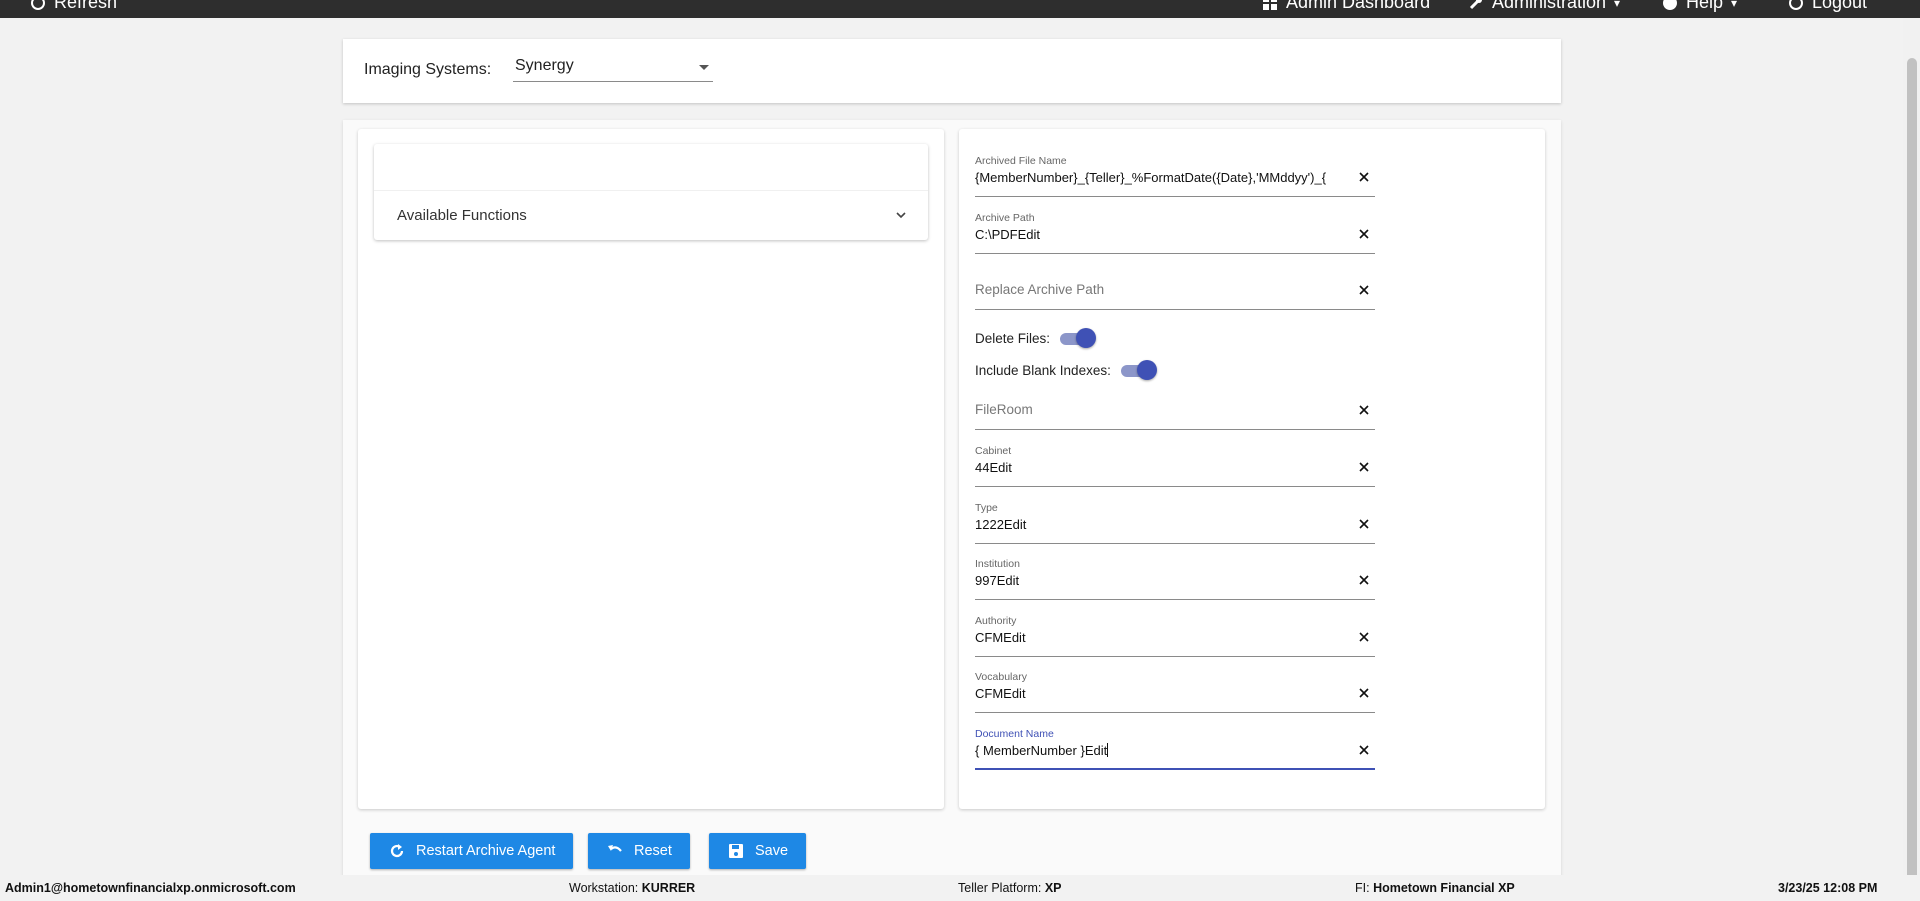 The height and width of the screenshot is (901, 1920). Describe the element at coordinates (1041, 750) in the screenshot. I see `document-name-text: { MemberNumber }Edit` at that location.